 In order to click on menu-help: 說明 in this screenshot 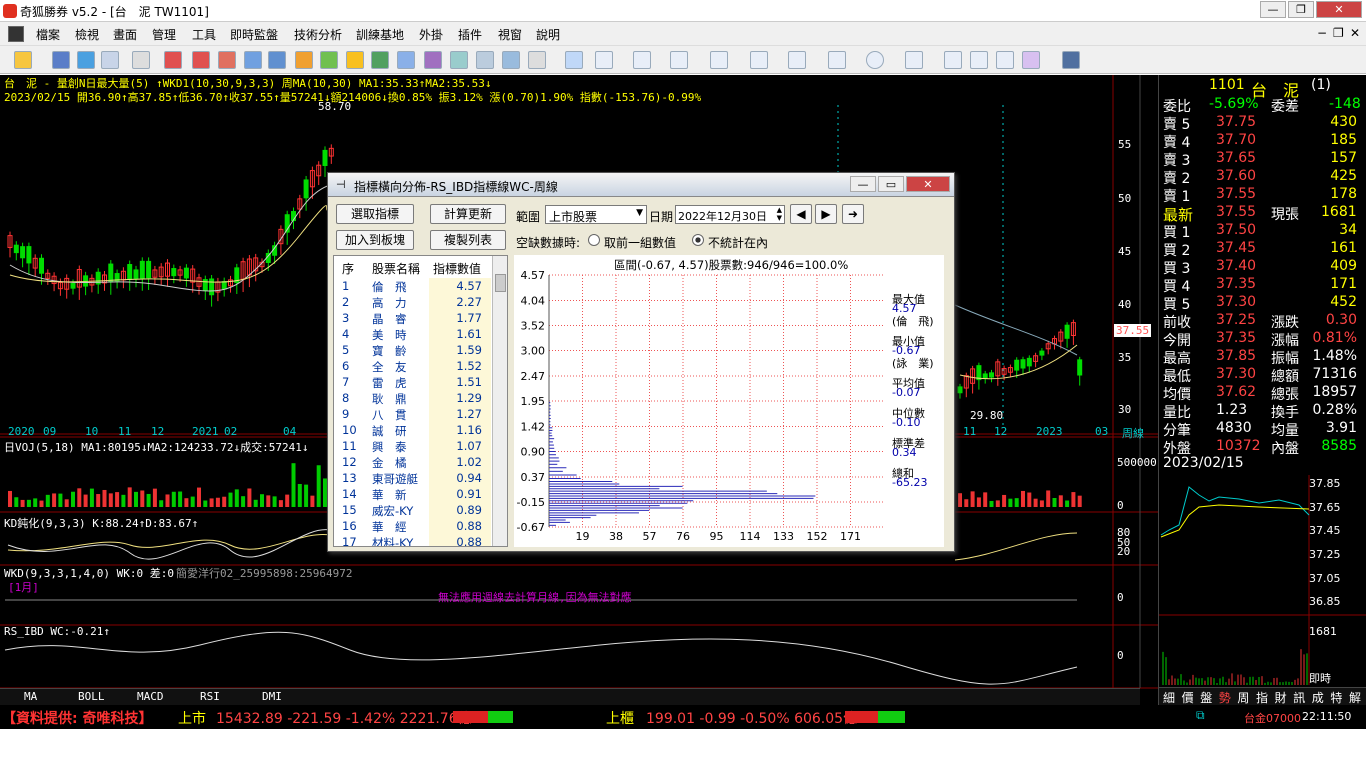, I will do `click(548, 34)`.